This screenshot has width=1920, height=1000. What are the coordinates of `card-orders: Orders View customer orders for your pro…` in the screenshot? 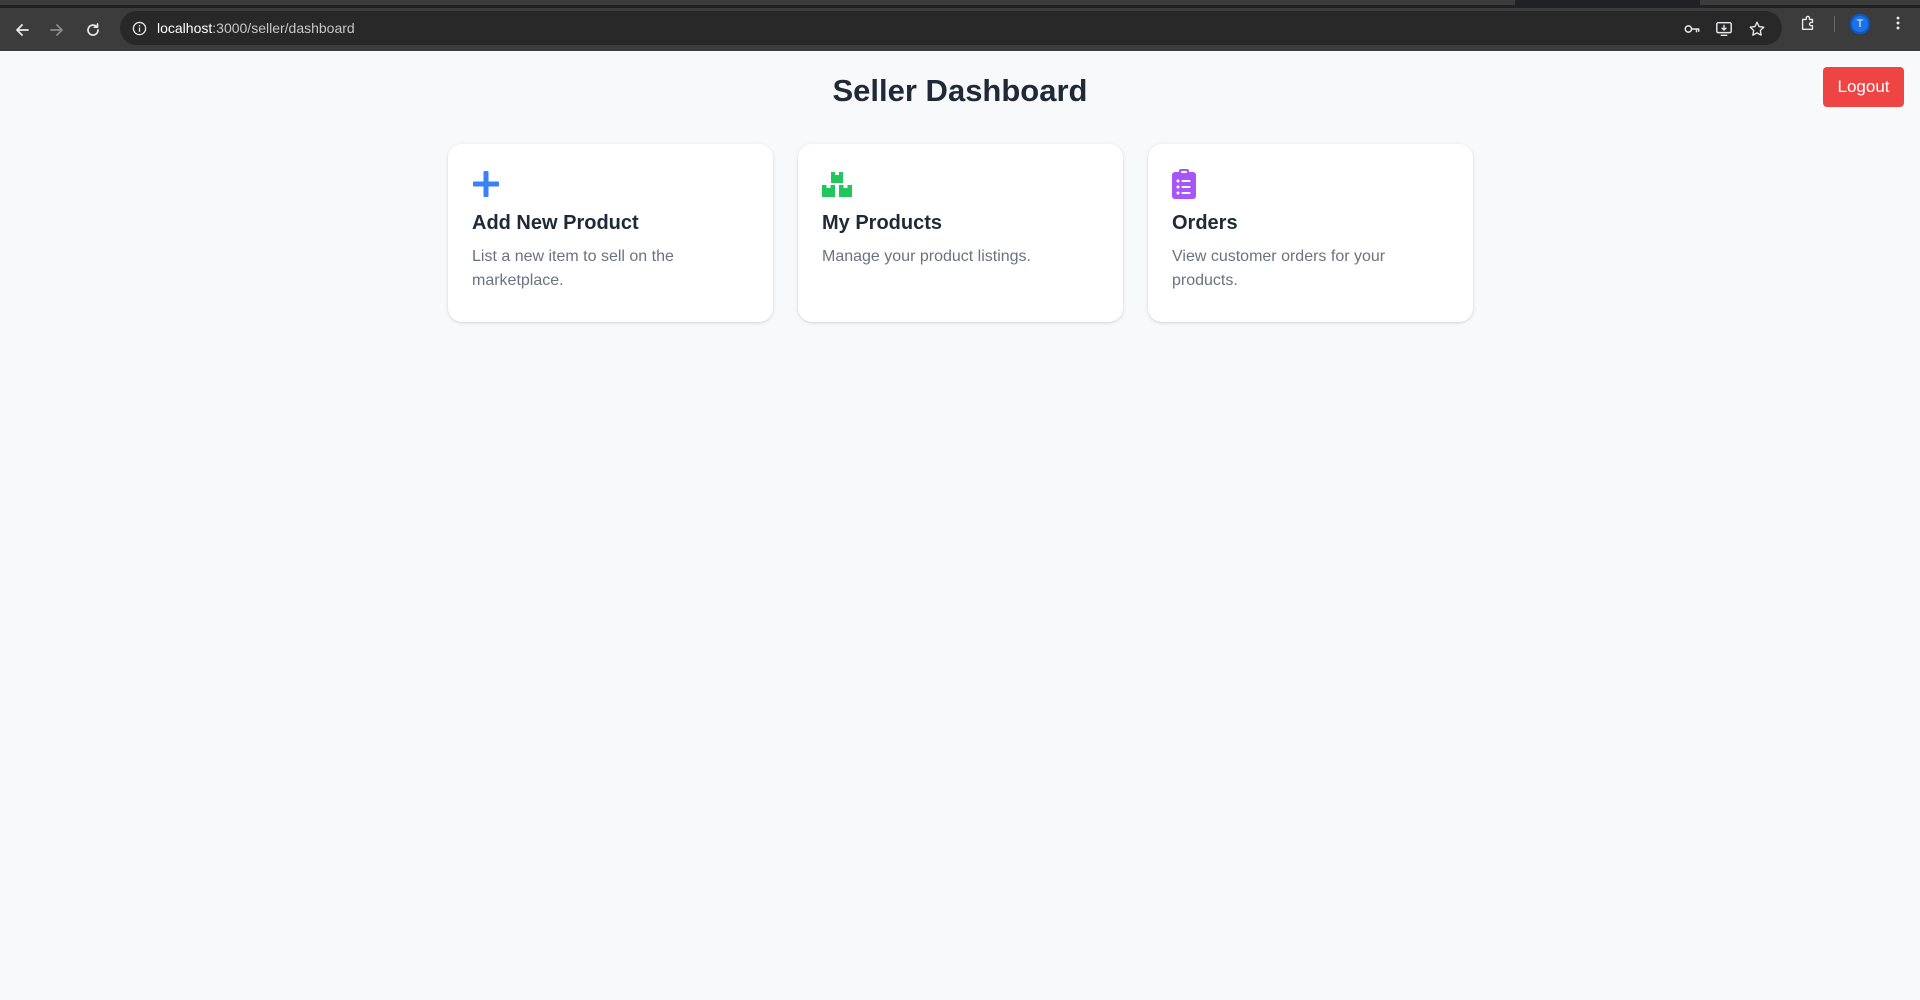 It's located at (1310, 233).